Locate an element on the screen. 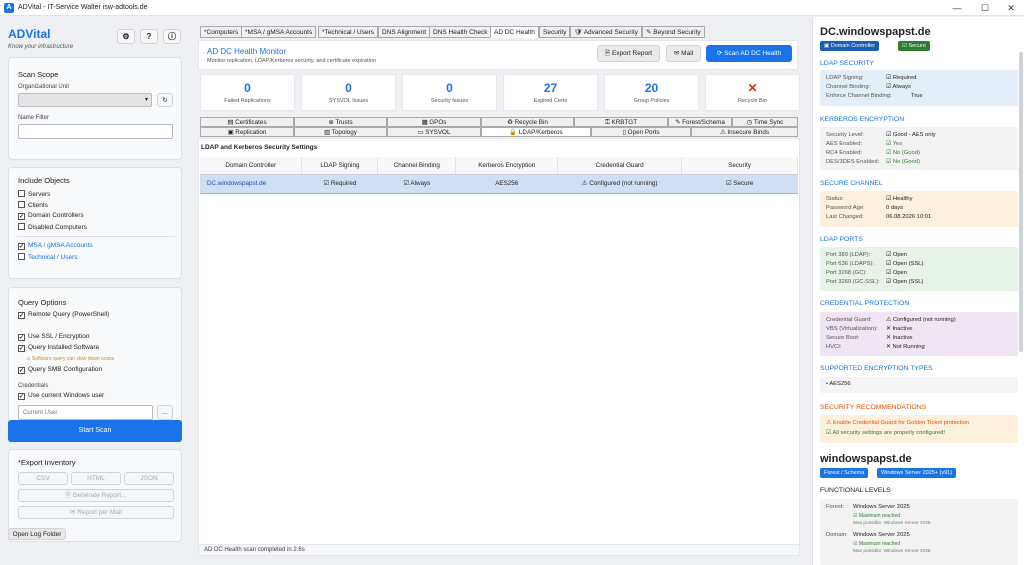 This screenshot has width=1024, height=565. software-checkbox: ✓ Query Installed Software is located at coordinates (58, 348).